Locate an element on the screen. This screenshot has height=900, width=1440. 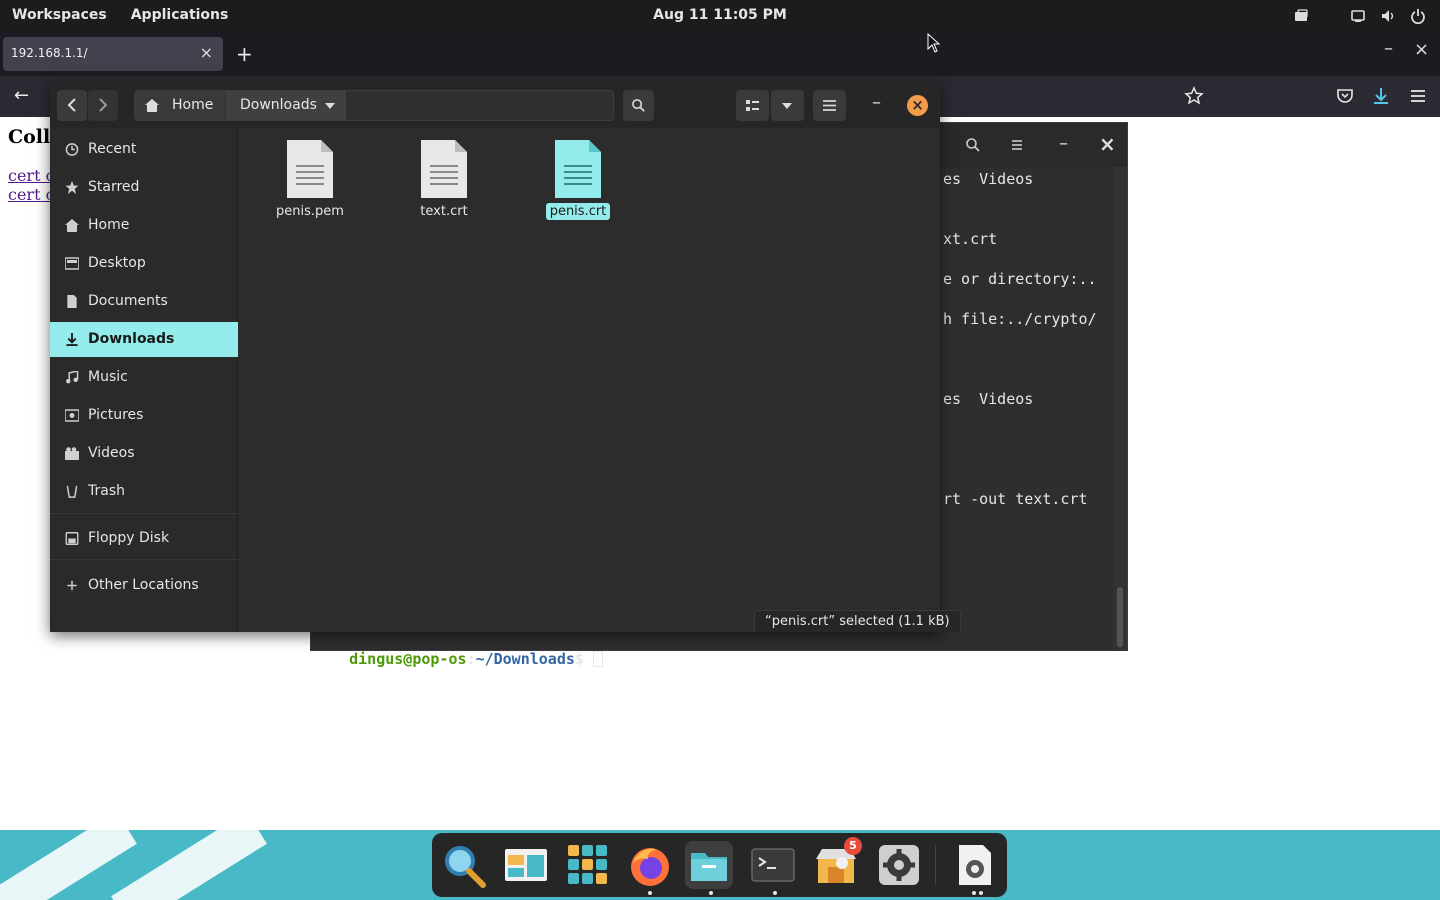
download-icon is located at coordinates (72, 339).